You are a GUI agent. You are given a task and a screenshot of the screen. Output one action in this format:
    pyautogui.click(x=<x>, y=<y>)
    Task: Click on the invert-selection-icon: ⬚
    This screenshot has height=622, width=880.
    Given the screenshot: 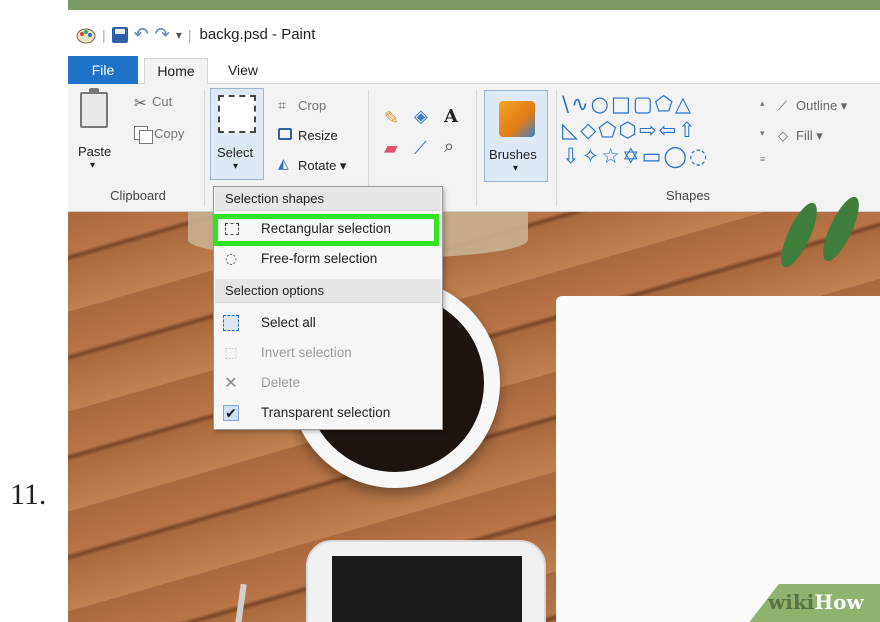 What is the action you would take?
    pyautogui.click(x=231, y=353)
    